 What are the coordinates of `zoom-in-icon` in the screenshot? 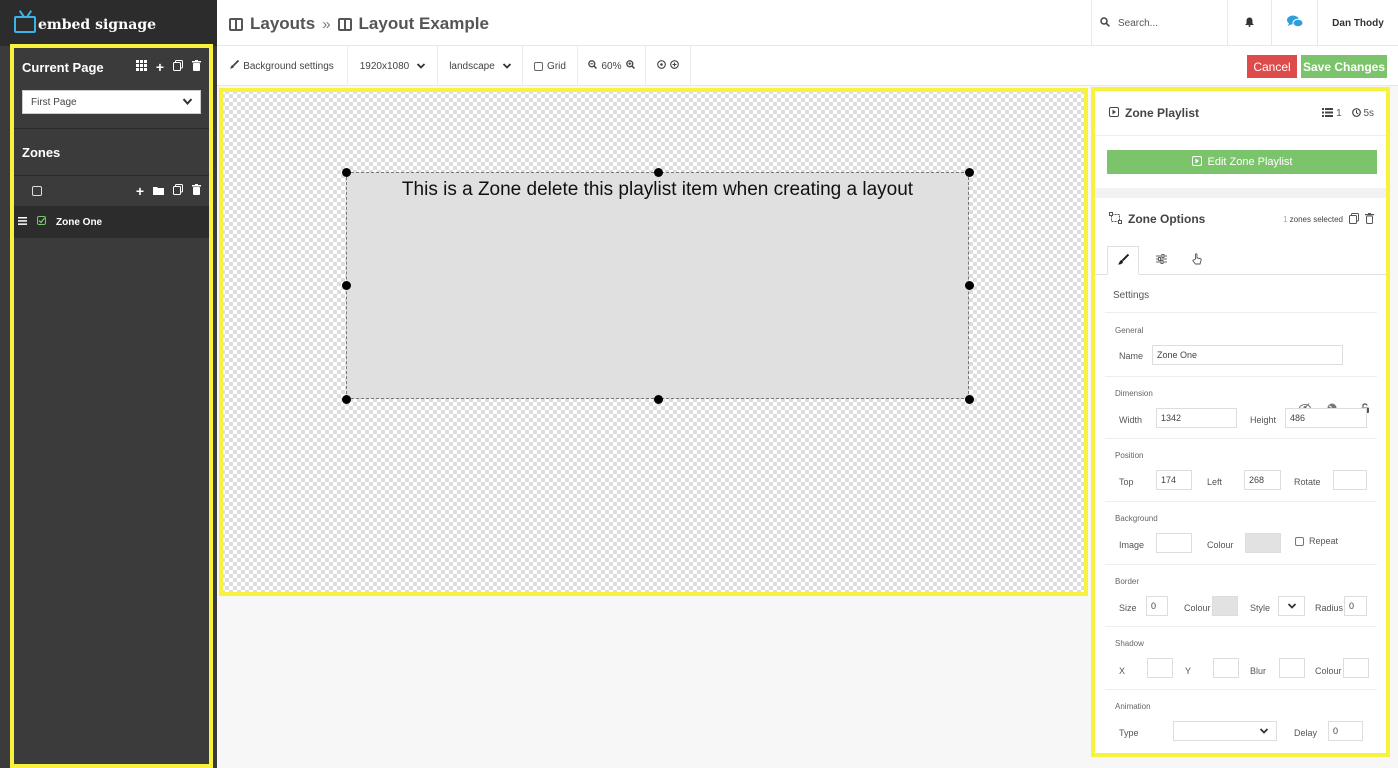 It's located at (630, 66).